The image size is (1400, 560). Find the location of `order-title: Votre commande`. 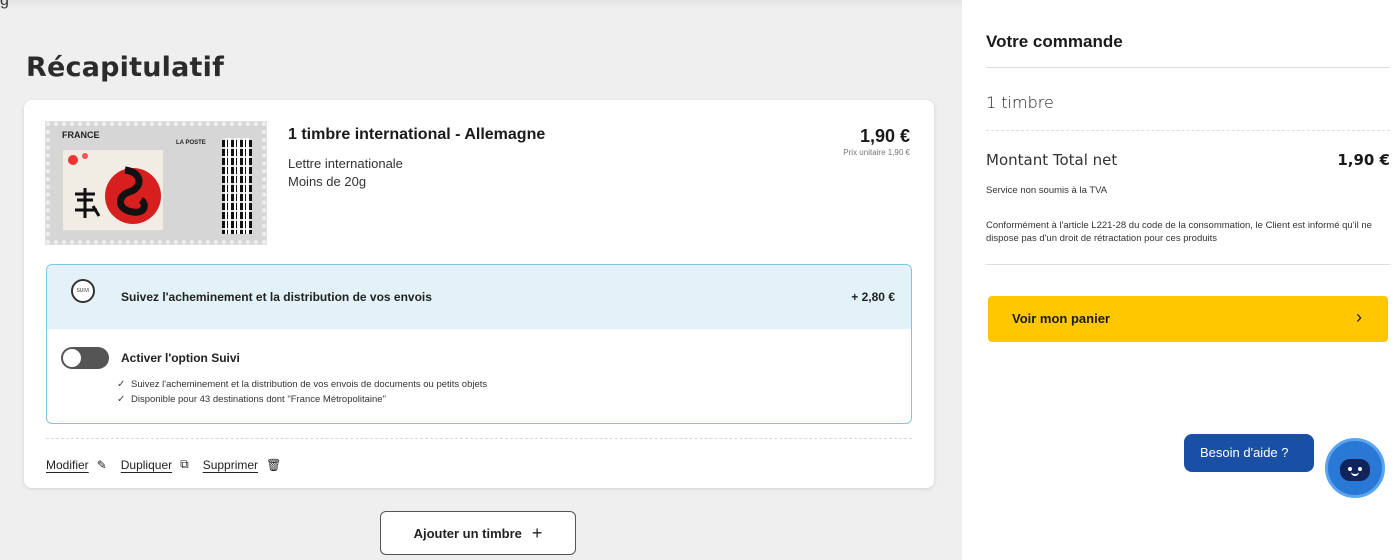

order-title: Votre commande is located at coordinates (1054, 41).